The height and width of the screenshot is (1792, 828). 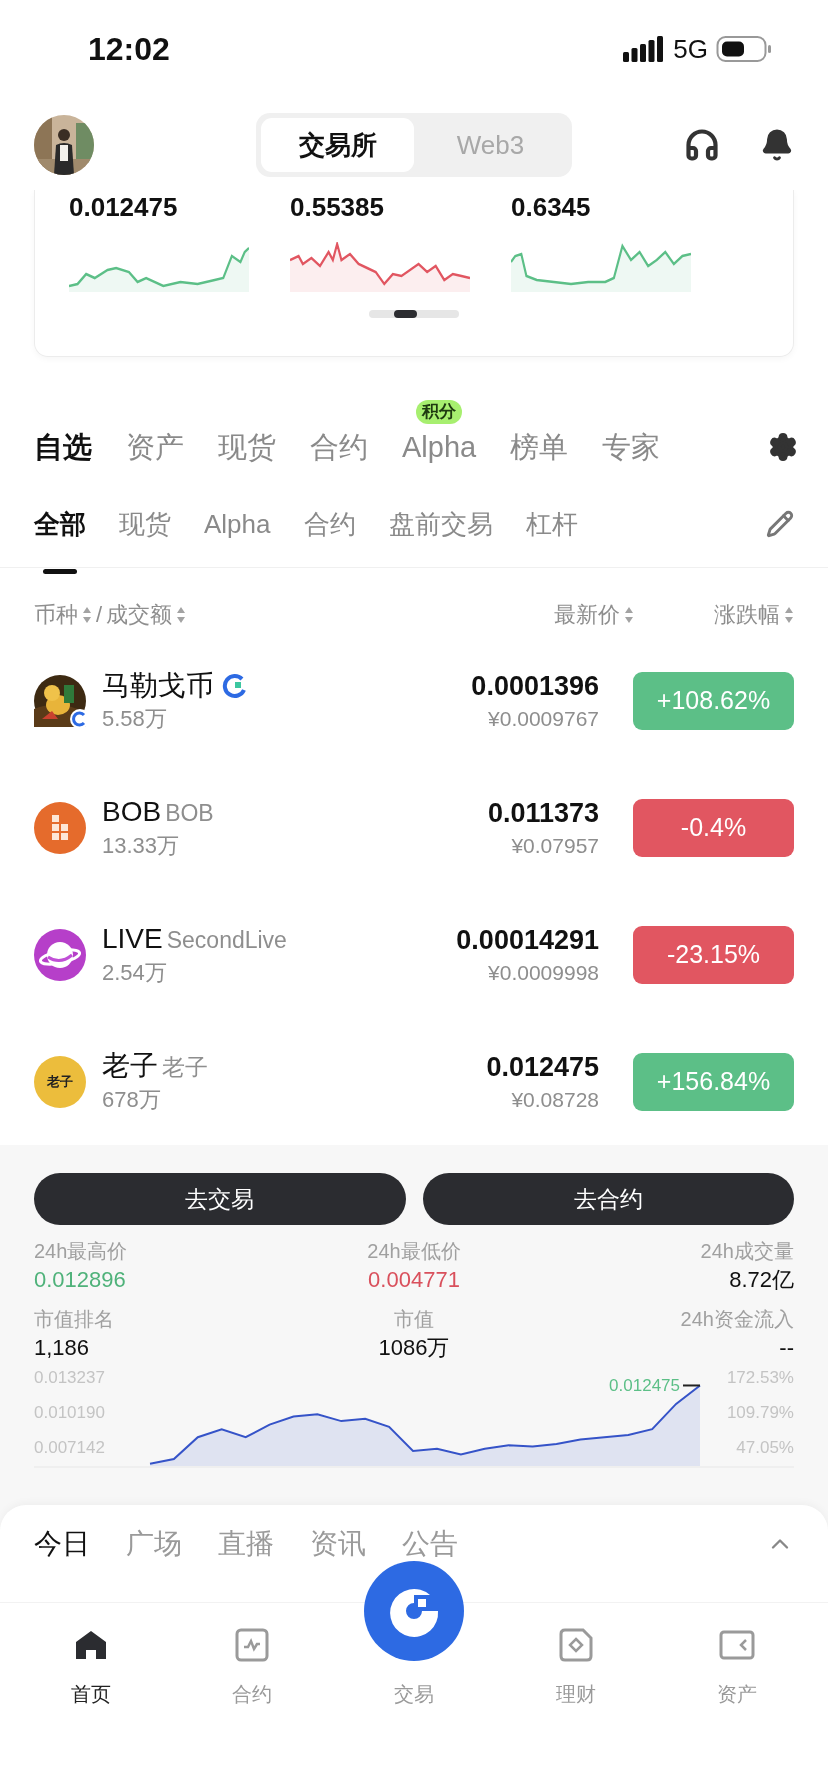 I want to click on price-cny: ¥0.0009998, so click(x=543, y=972).